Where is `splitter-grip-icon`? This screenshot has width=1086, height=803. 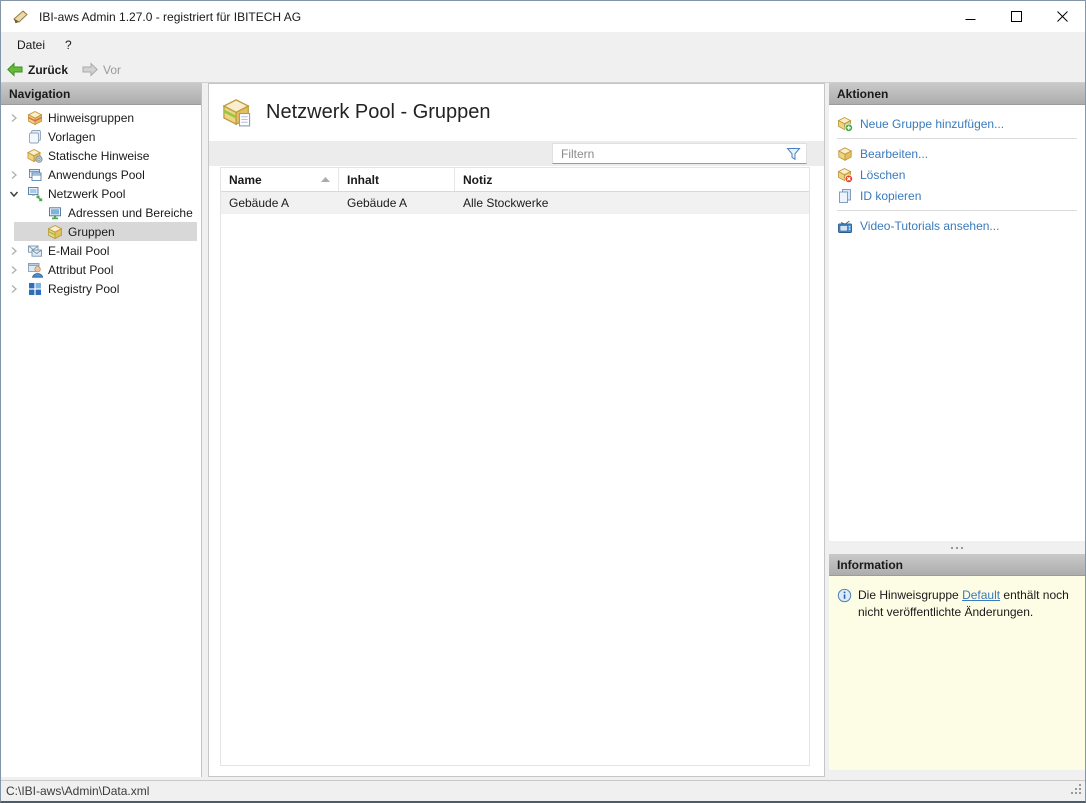 splitter-grip-icon is located at coordinates (957, 548).